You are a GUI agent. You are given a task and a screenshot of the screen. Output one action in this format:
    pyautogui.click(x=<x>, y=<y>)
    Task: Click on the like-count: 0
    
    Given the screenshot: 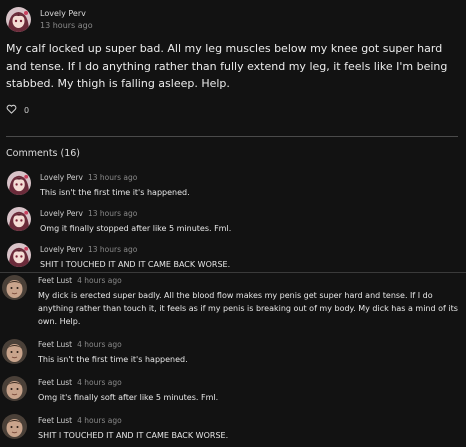 What is the action you would take?
    pyautogui.click(x=27, y=110)
    